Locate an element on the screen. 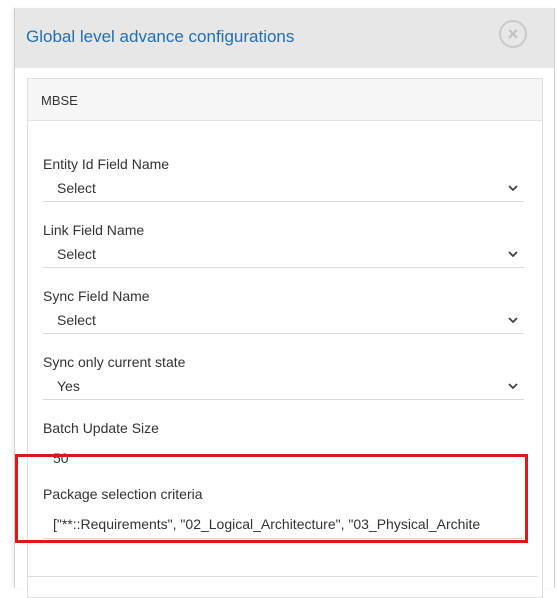  page-background is located at coordinates (5, 291).